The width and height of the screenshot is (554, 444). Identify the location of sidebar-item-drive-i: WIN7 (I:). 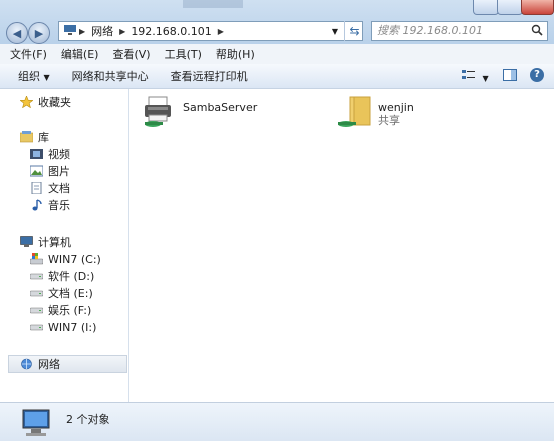
(63, 327).